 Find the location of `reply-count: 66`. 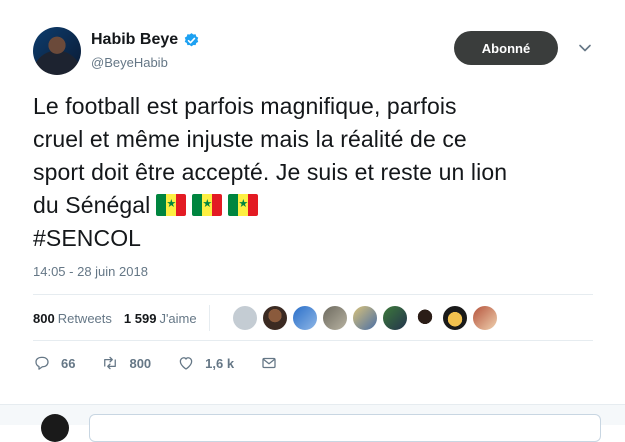

reply-count: 66 is located at coordinates (68, 363).